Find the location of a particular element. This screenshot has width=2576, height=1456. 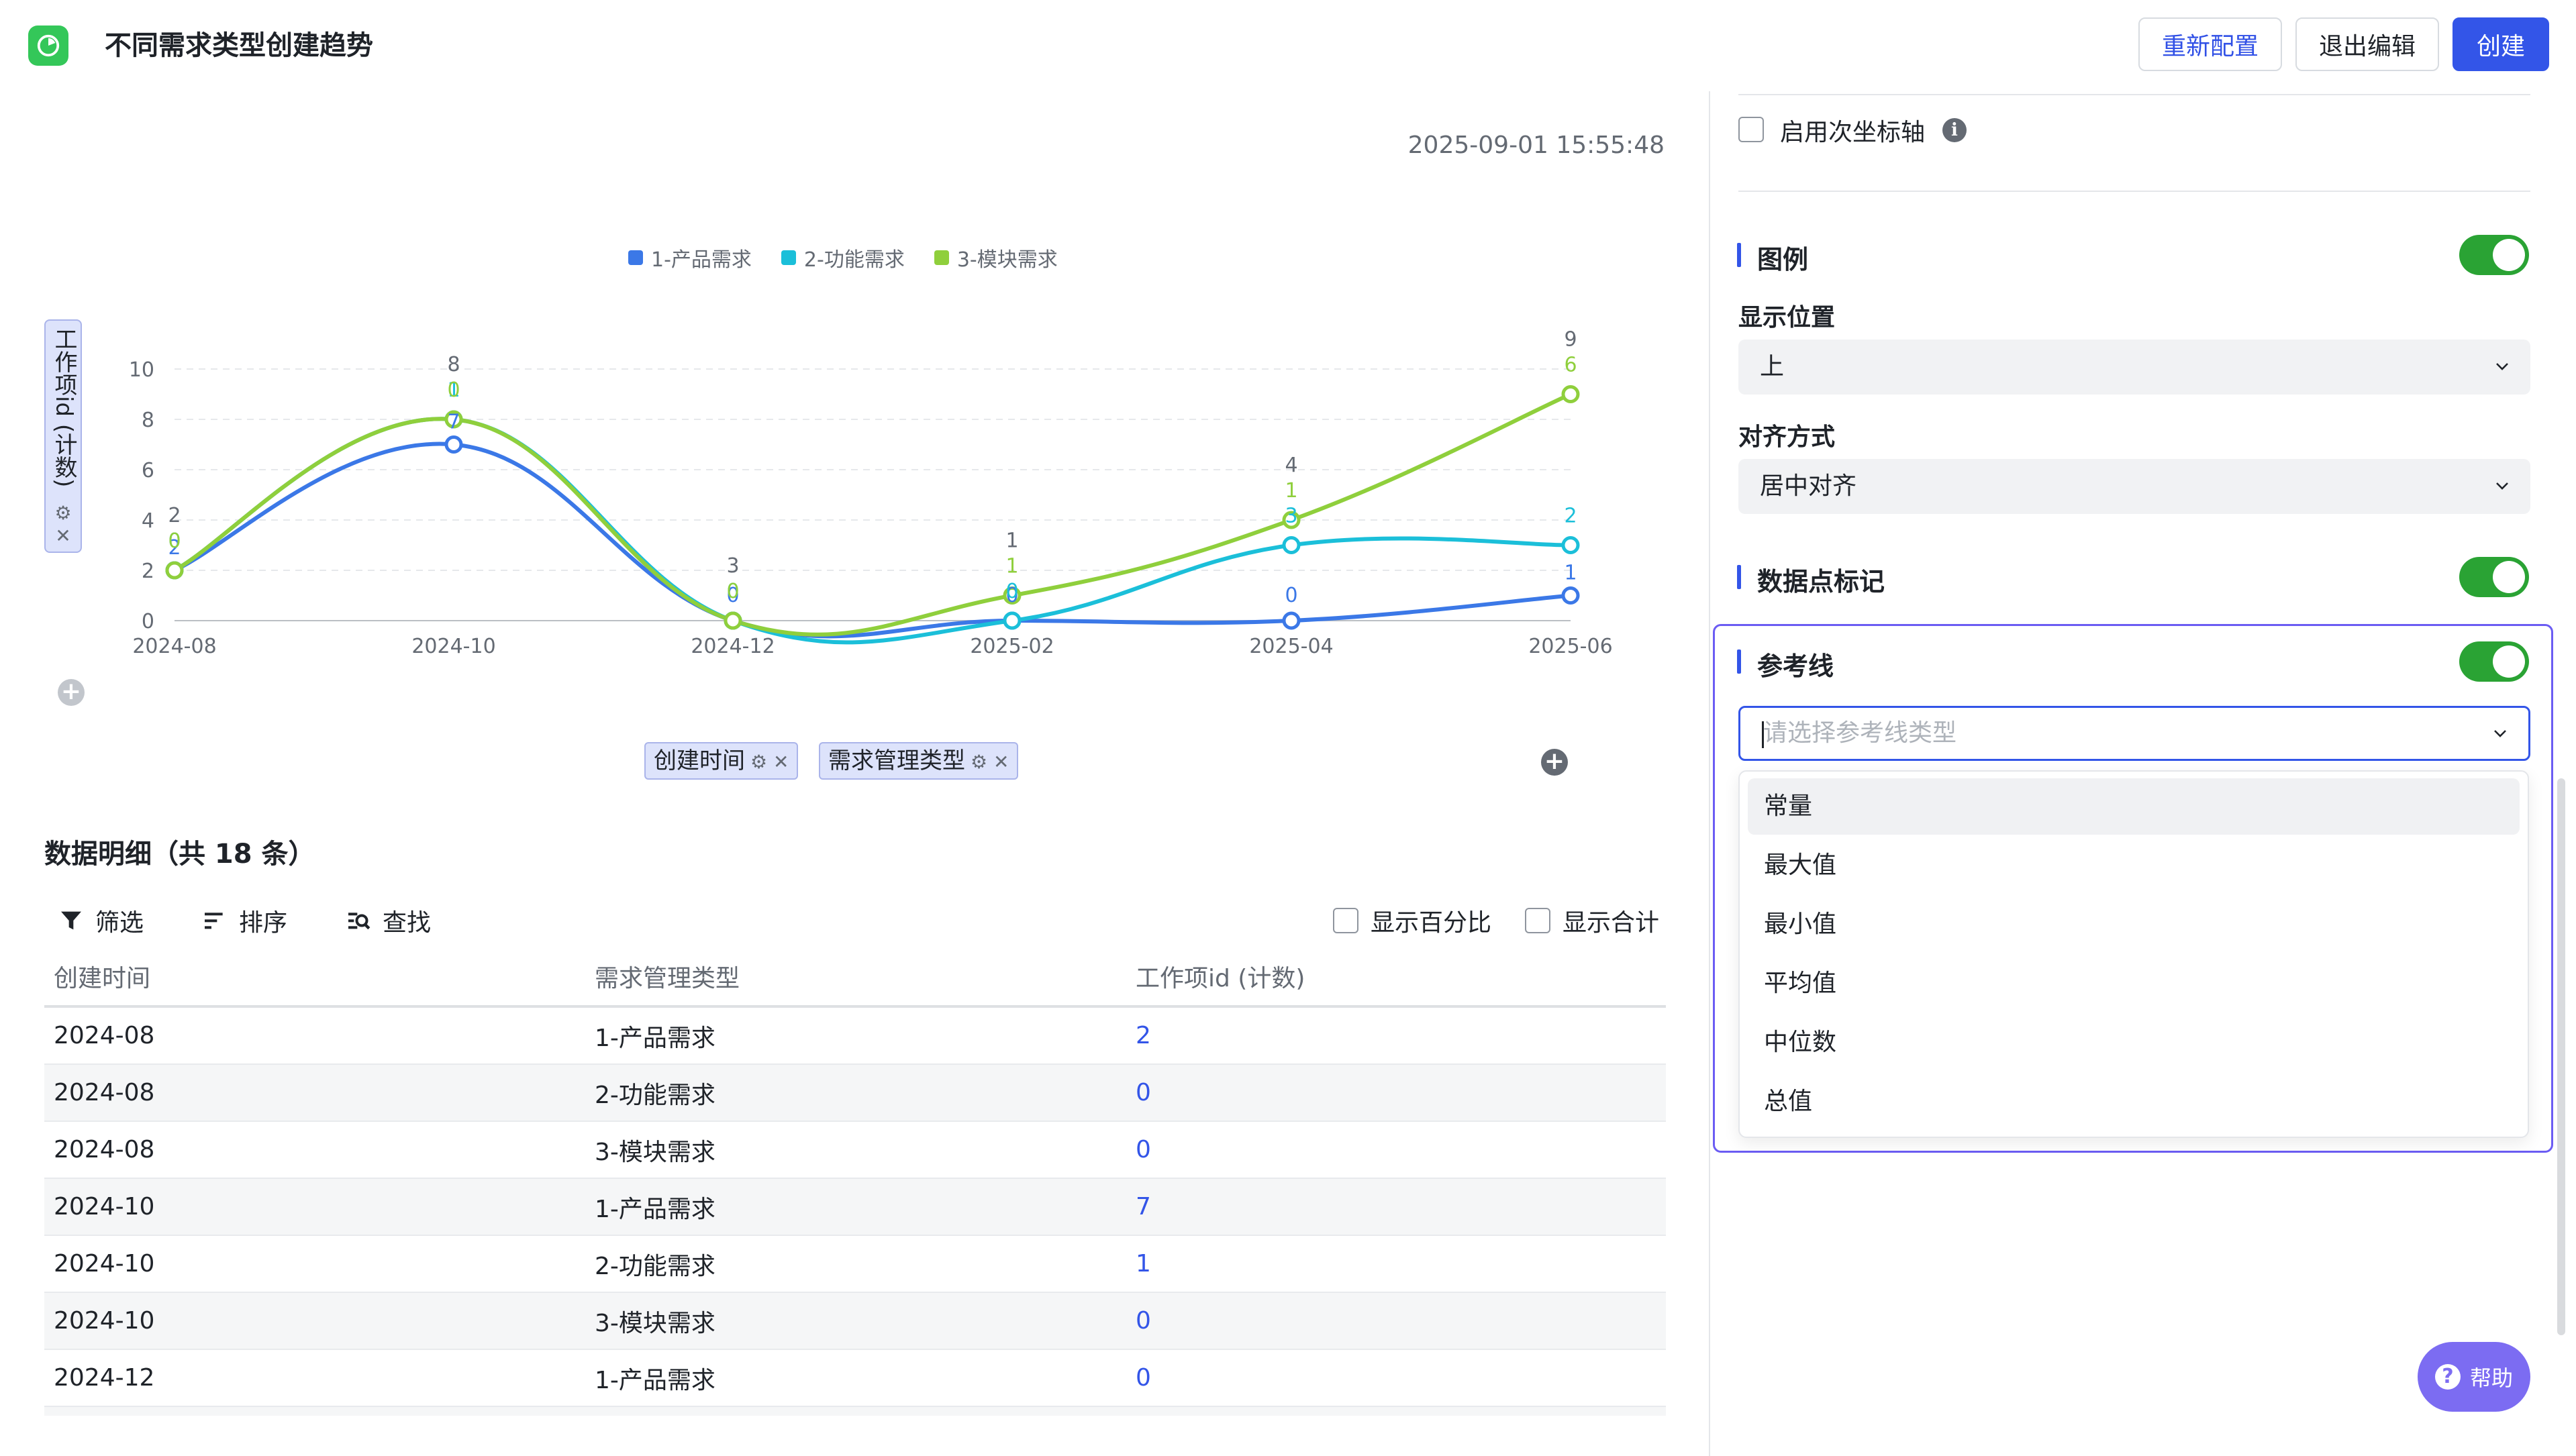

option-constant: 常量 is located at coordinates (2134, 807).